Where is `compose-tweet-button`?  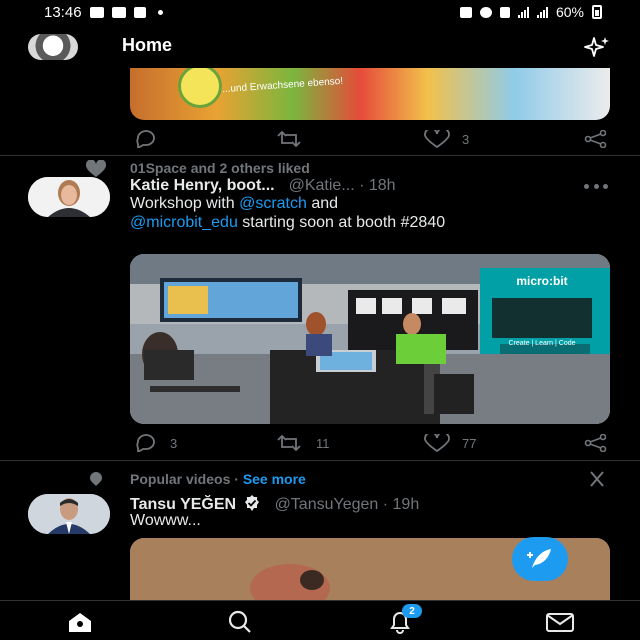 compose-tweet-button is located at coordinates (540, 559).